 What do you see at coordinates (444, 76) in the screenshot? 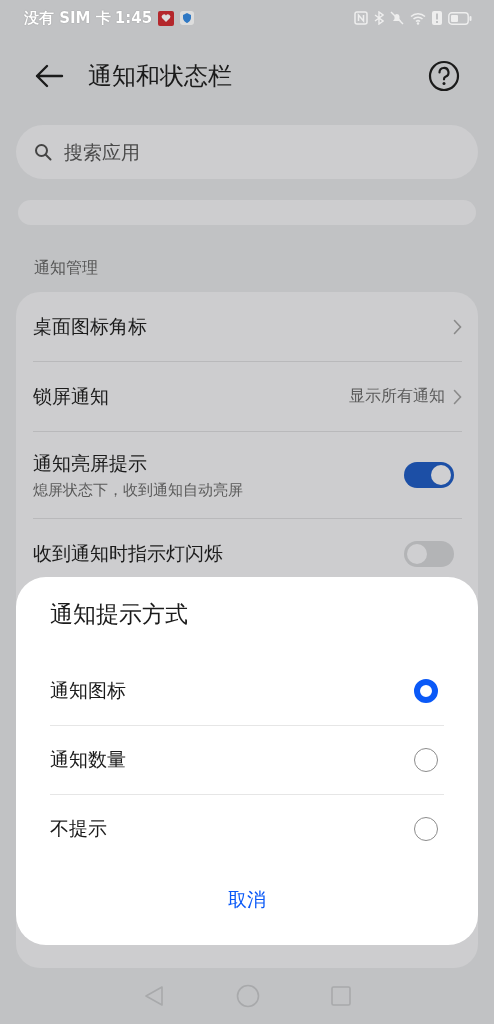
I see `help-icon` at bounding box center [444, 76].